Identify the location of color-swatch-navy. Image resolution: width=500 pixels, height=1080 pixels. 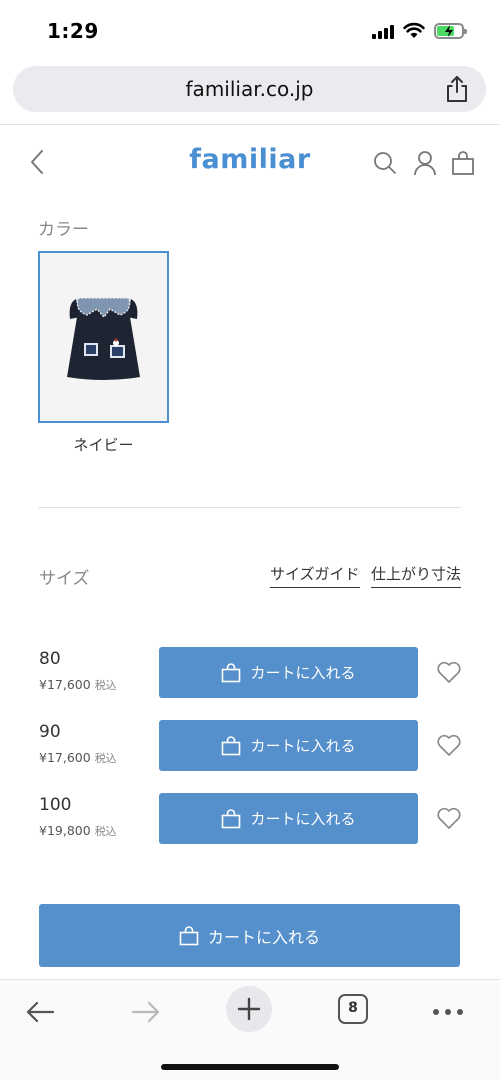
(103, 337).